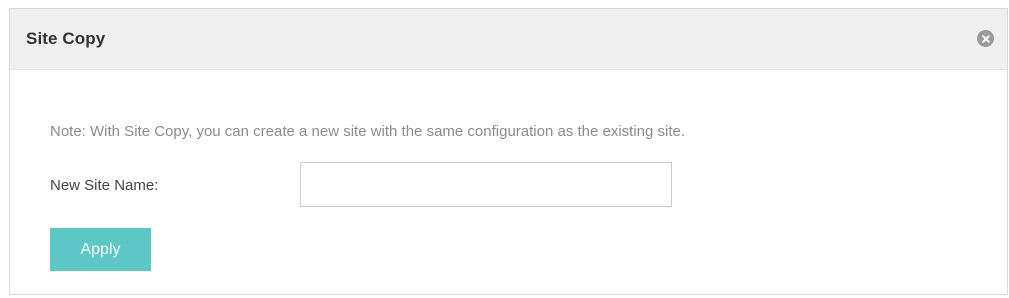 The width and height of the screenshot is (1009, 298). I want to click on new-site-name-input, so click(486, 184).